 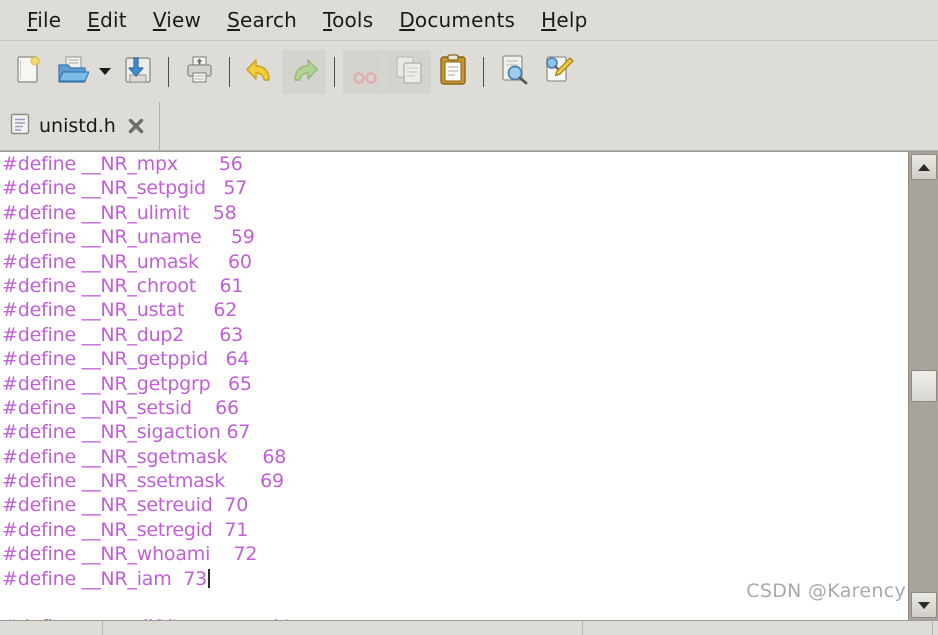 What do you see at coordinates (455, 617) in the screenshot?
I see `code-line-partial: #define _syscall0(type,name) \` at bounding box center [455, 617].